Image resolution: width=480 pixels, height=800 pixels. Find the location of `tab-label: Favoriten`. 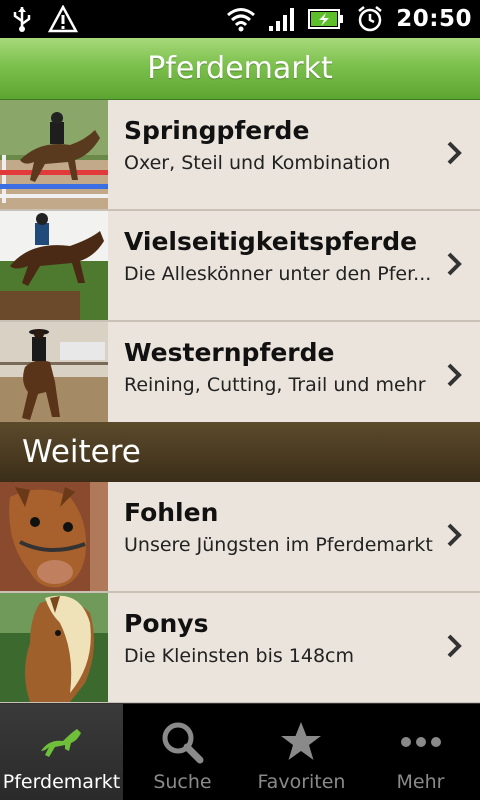

tab-label: Favoriten is located at coordinates (301, 782).